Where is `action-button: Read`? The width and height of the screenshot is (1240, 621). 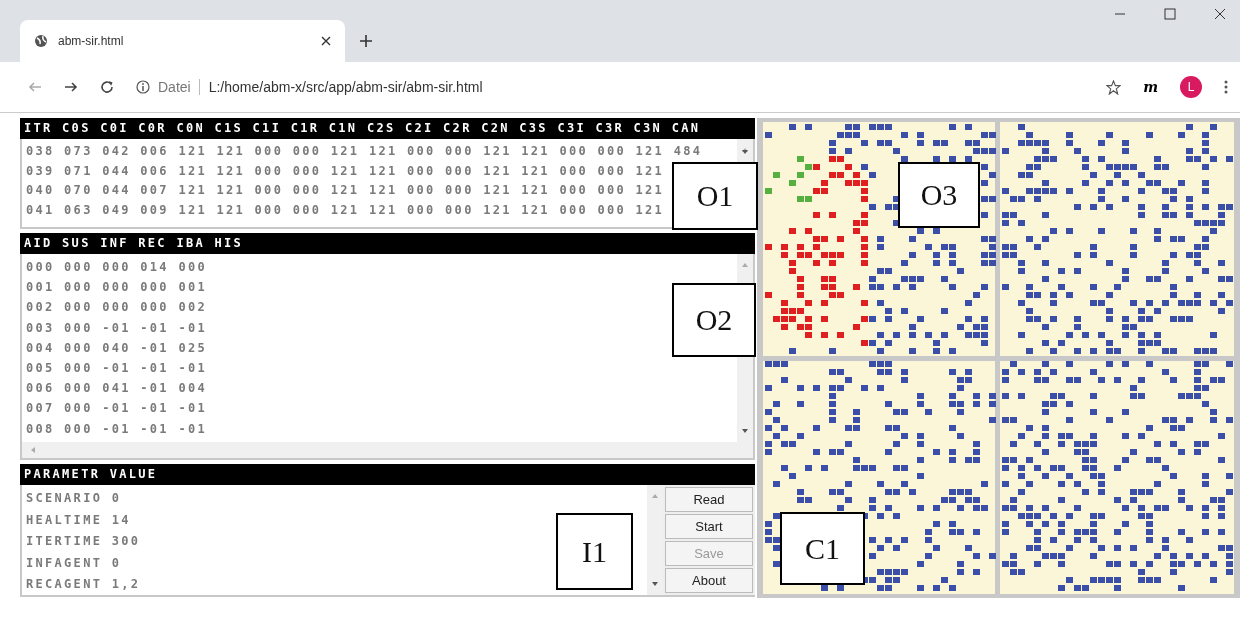 action-button: Read is located at coordinates (709, 499).